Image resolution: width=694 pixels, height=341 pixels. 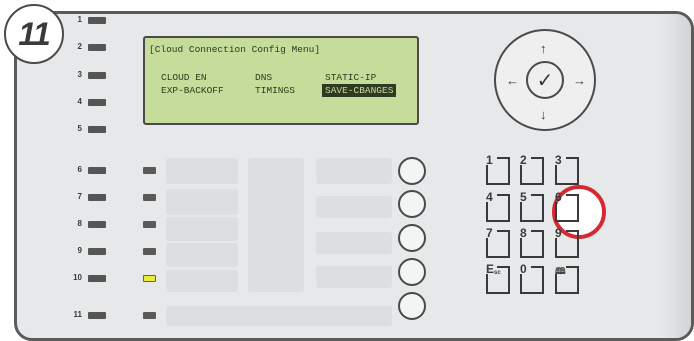 I want to click on row-number: 2, so click(x=79, y=46).